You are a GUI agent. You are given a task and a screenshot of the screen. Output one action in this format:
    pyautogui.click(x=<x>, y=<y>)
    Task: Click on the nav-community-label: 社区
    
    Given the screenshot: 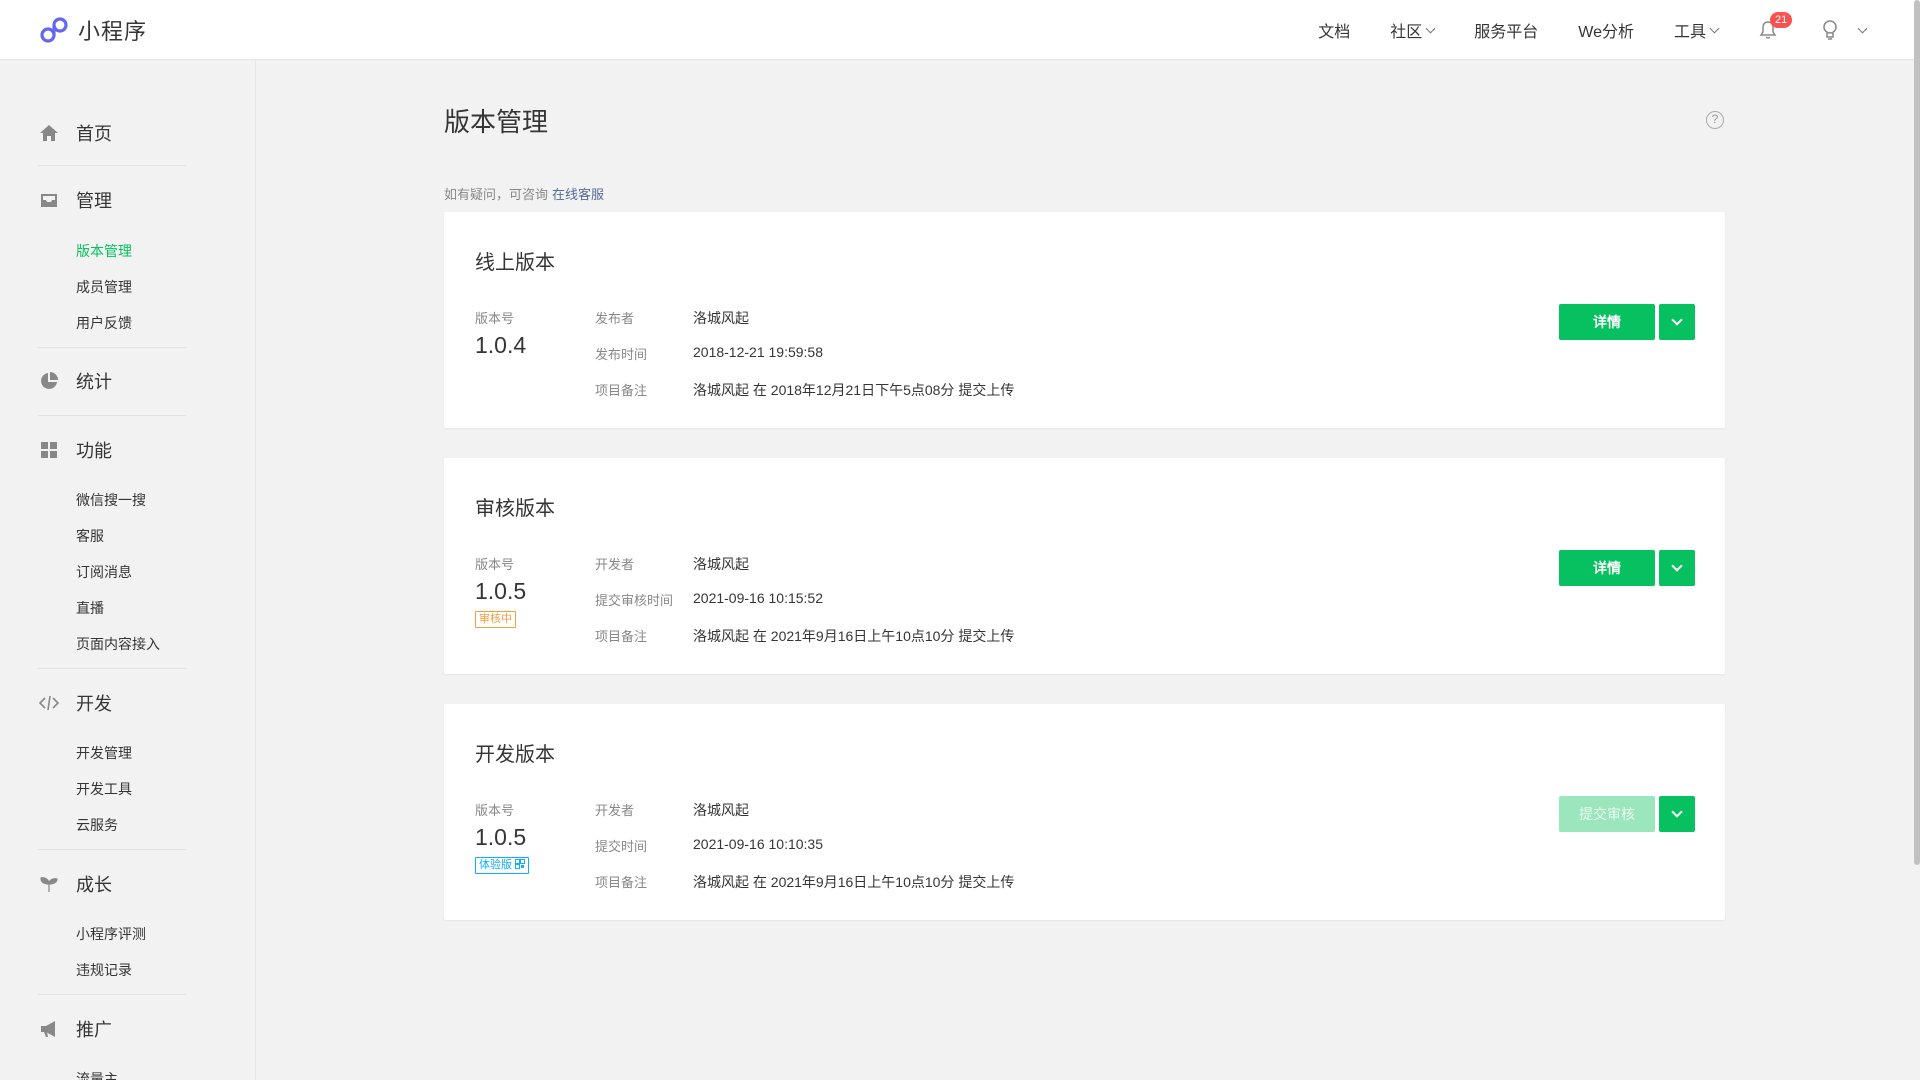 What is the action you would take?
    pyautogui.click(x=1406, y=32)
    